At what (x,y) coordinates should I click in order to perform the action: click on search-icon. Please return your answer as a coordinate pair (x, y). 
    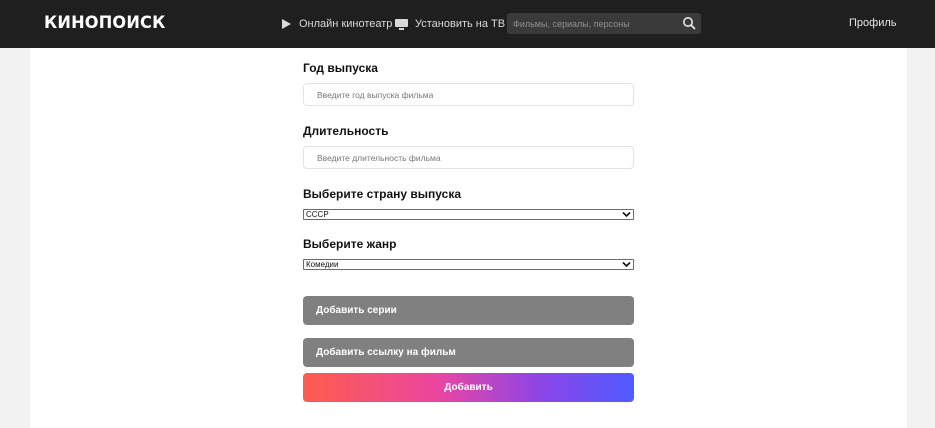
    Looking at the image, I should click on (689, 23).